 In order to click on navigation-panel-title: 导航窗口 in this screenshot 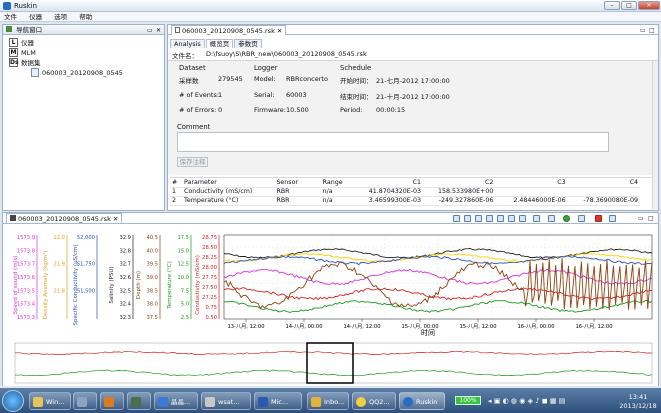, I will do `click(29, 30)`.